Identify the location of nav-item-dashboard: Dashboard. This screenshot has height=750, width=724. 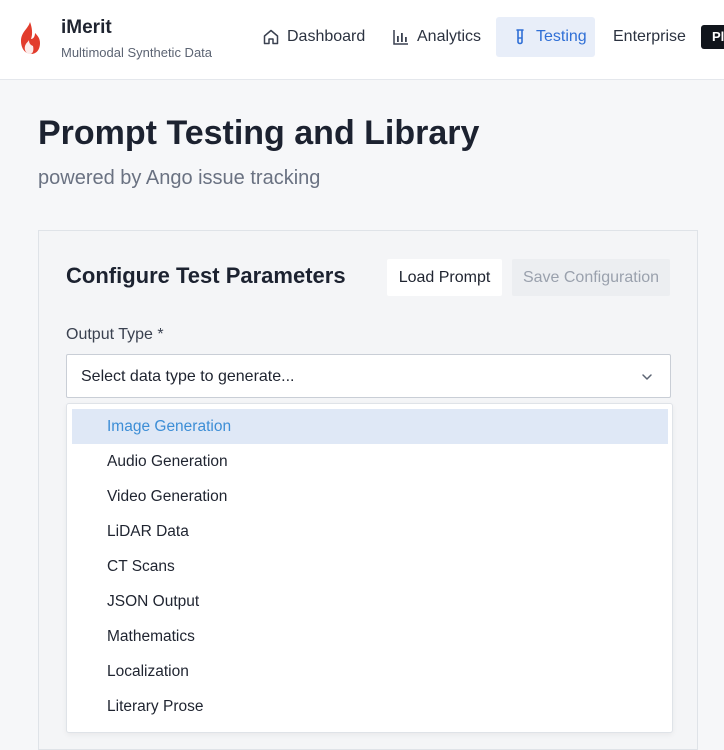
(313, 37).